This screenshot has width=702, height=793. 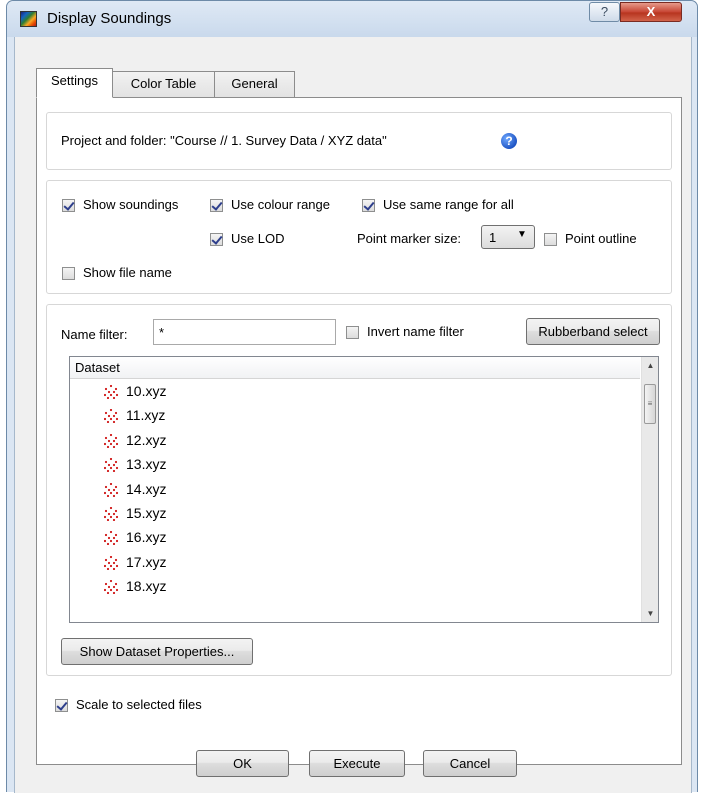 What do you see at coordinates (146, 415) in the screenshot?
I see `dataset-item-label: 11.xyz` at bounding box center [146, 415].